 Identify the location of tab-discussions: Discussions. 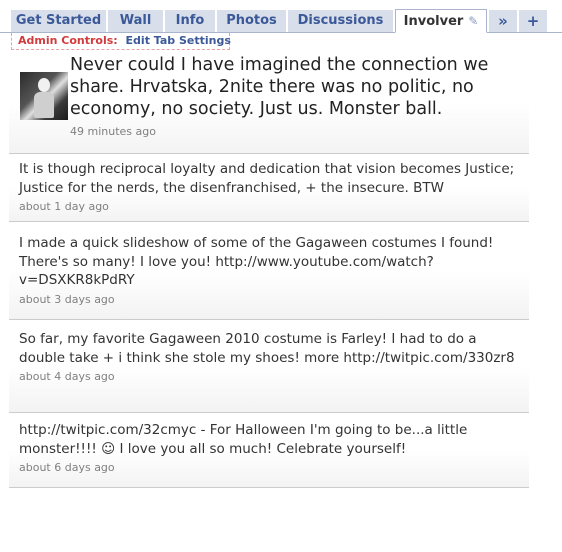
(340, 21).